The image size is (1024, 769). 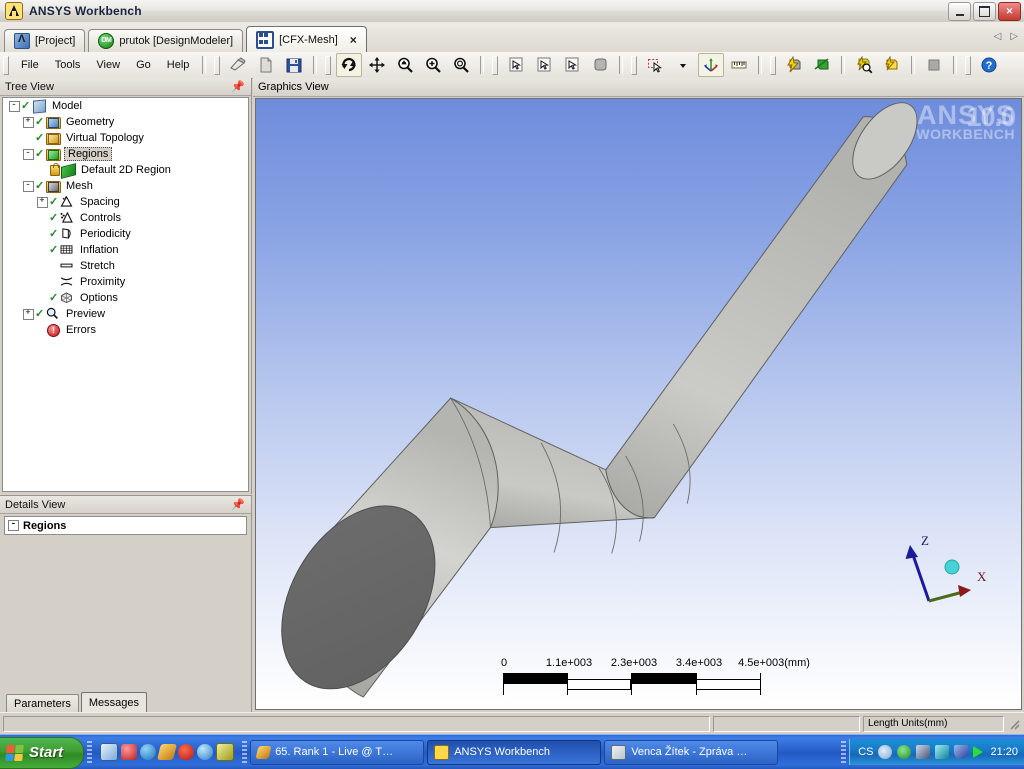 What do you see at coordinates (125, 138) in the screenshot?
I see `tree-item-virtual-topology: ✓ Virtual Topology` at bounding box center [125, 138].